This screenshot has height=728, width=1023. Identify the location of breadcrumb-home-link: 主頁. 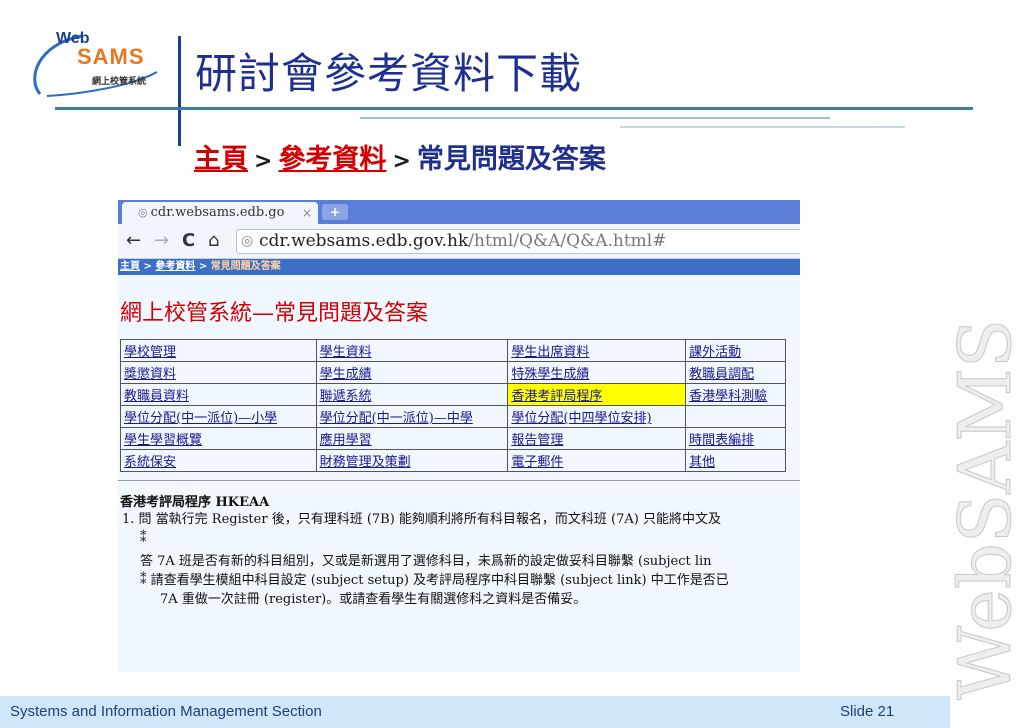
(221, 159).